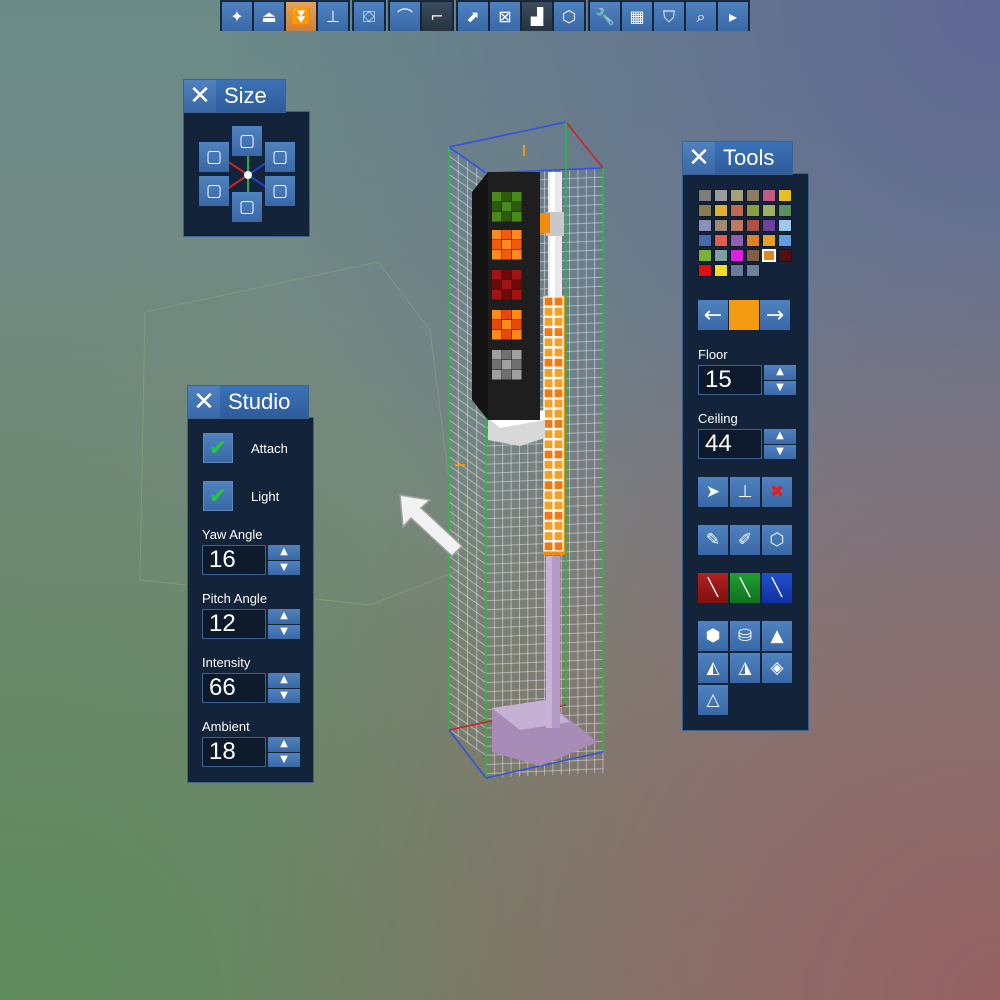 The image size is (1000, 1000). What do you see at coordinates (333, 16) in the screenshot?
I see `flatten-icon: ⊥` at bounding box center [333, 16].